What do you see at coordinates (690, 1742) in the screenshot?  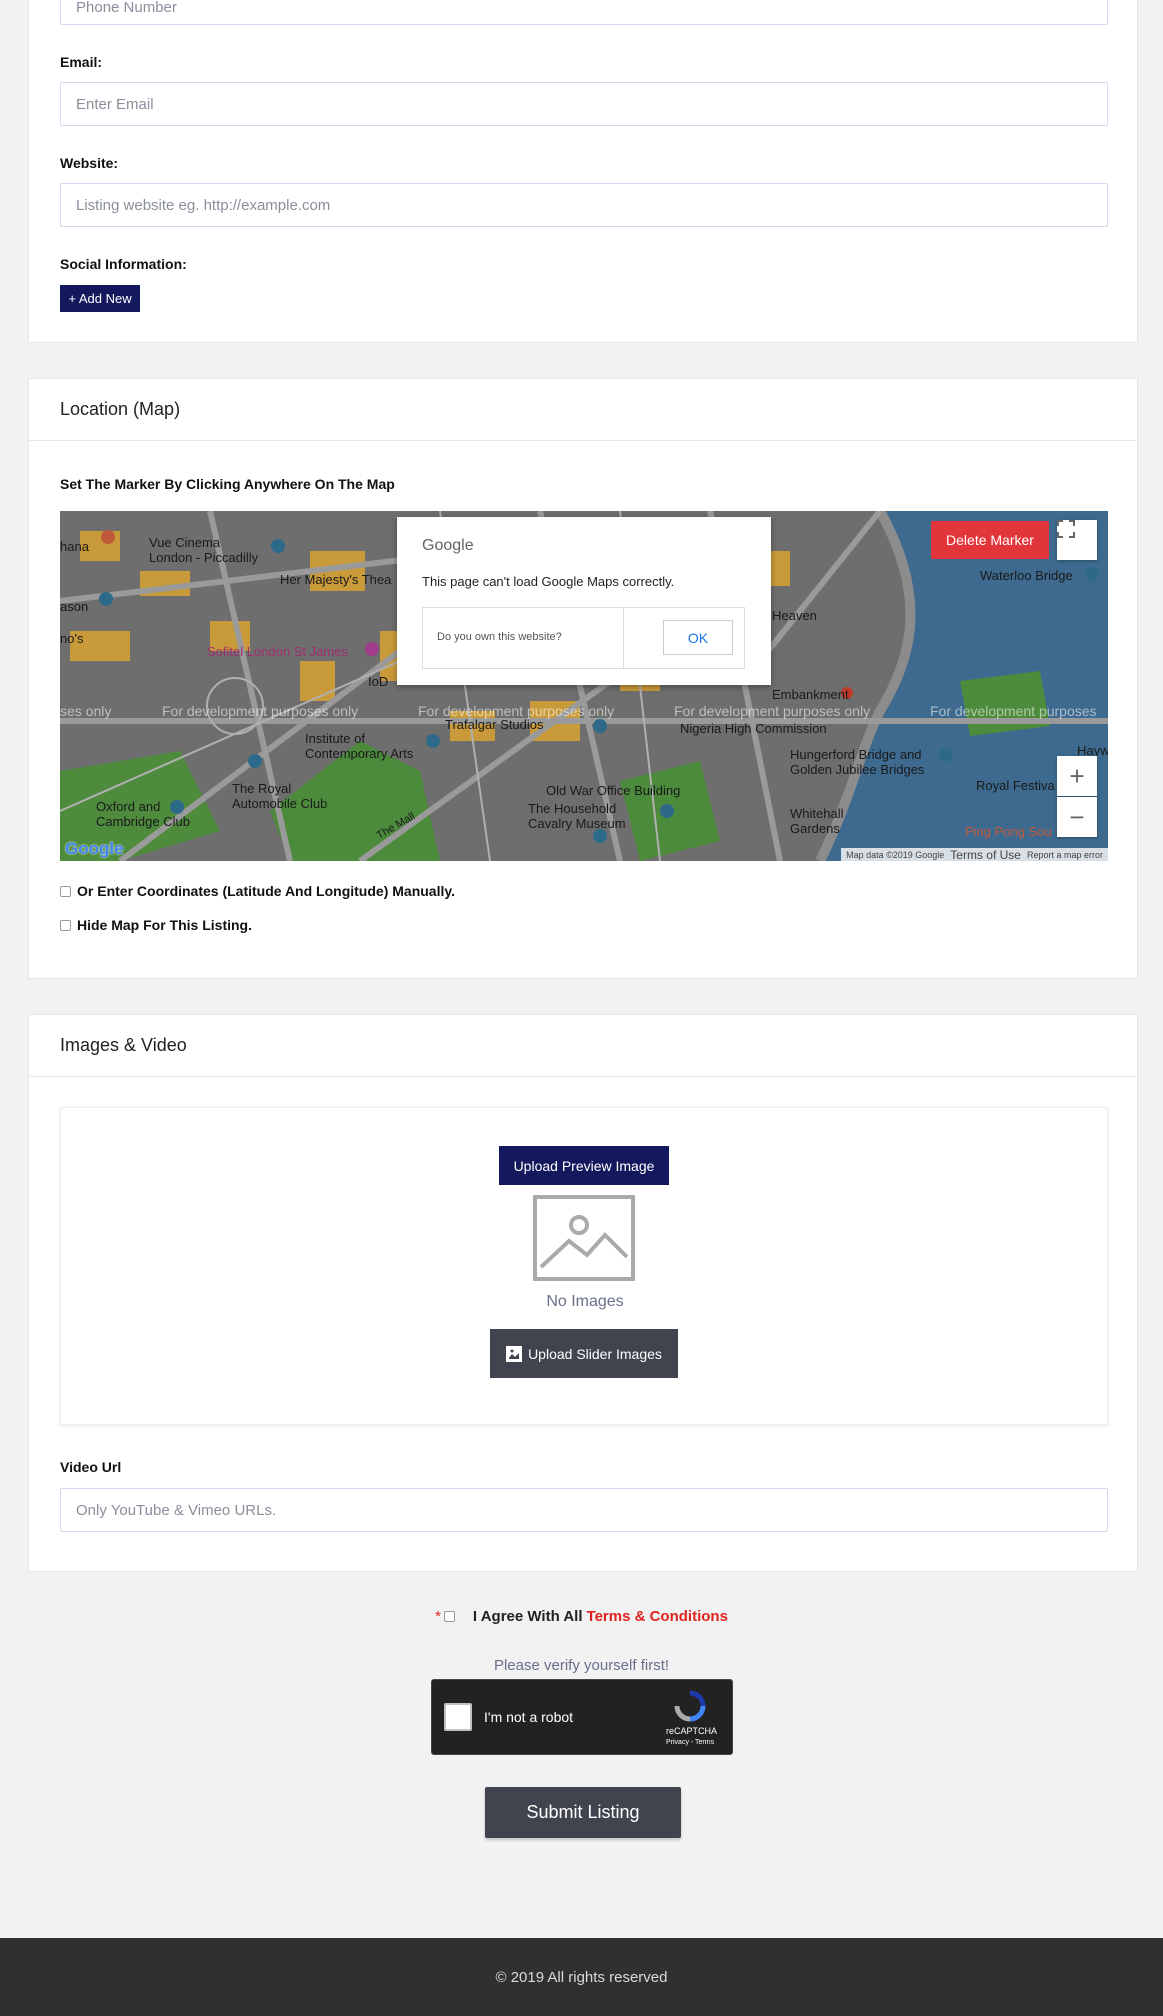 I see `recaptcha-privacy-terms: Privacy - Terms` at bounding box center [690, 1742].